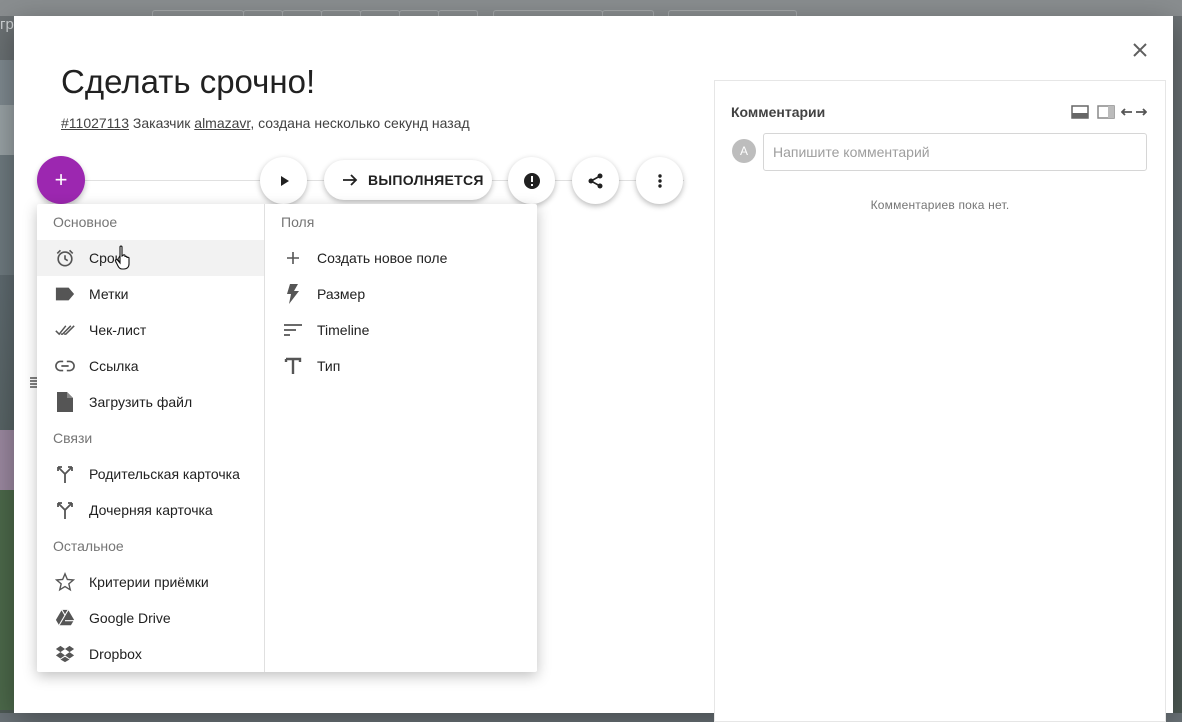 The image size is (1182, 722). Describe the element at coordinates (298, 222) in the screenshot. I see `section-heading-fields: Поля` at that location.